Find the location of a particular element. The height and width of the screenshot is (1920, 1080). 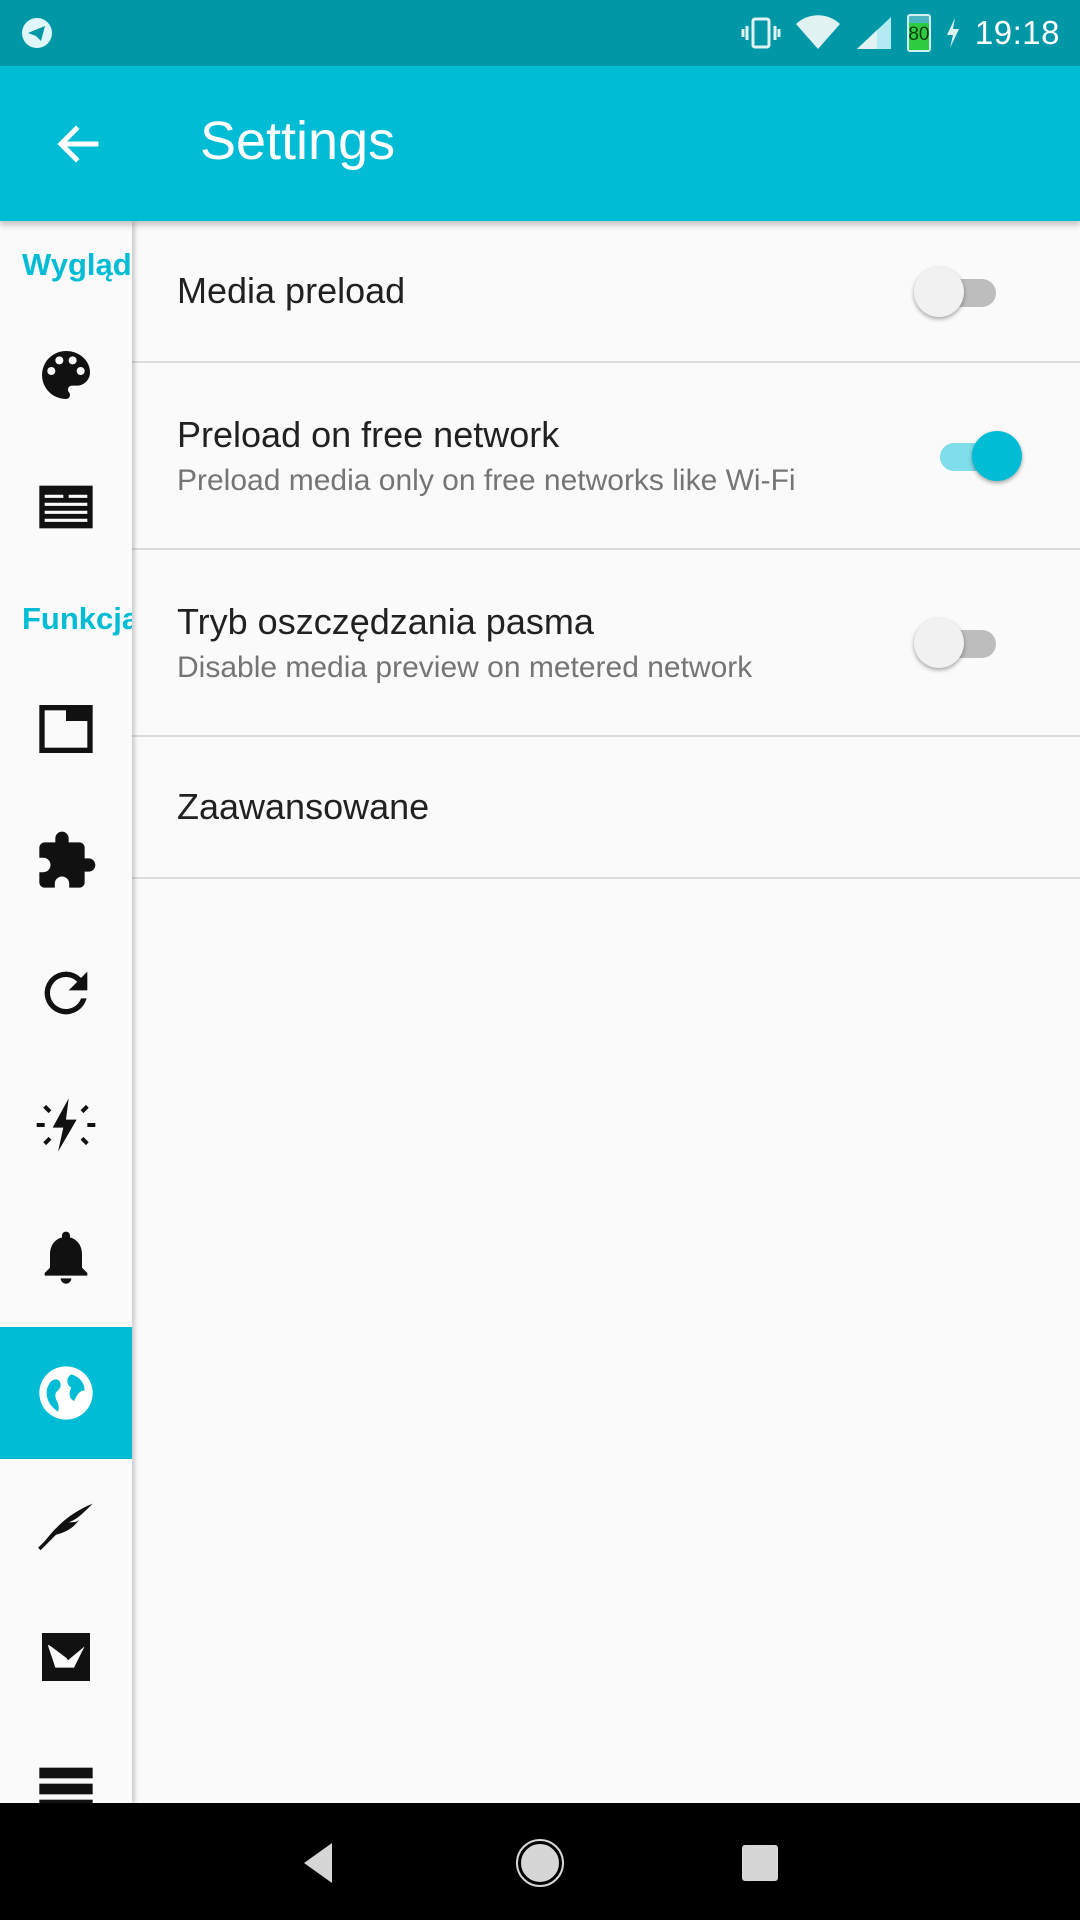

battery-icon: 80 is located at coordinates (918, 33).